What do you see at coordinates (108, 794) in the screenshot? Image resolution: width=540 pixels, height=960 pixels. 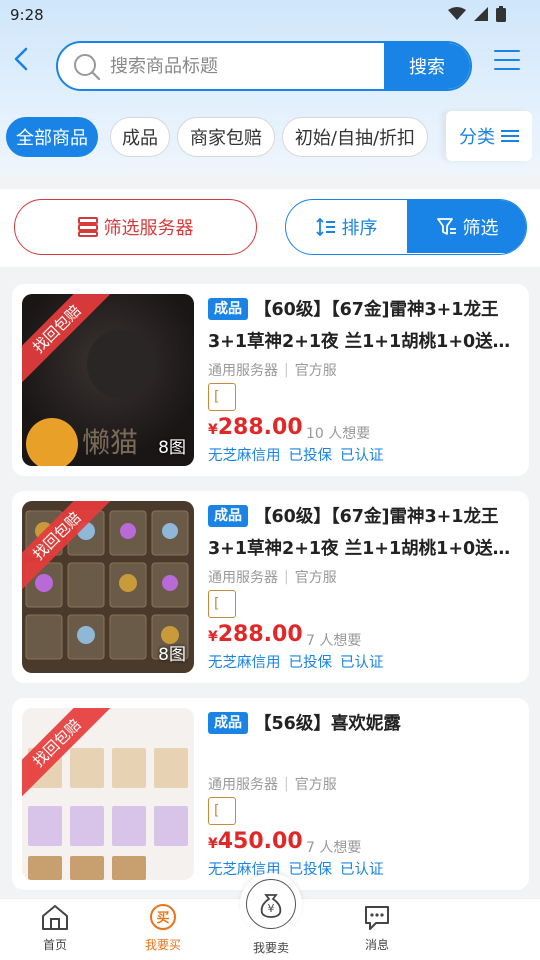 I see `listing-image: 找回包赔` at bounding box center [108, 794].